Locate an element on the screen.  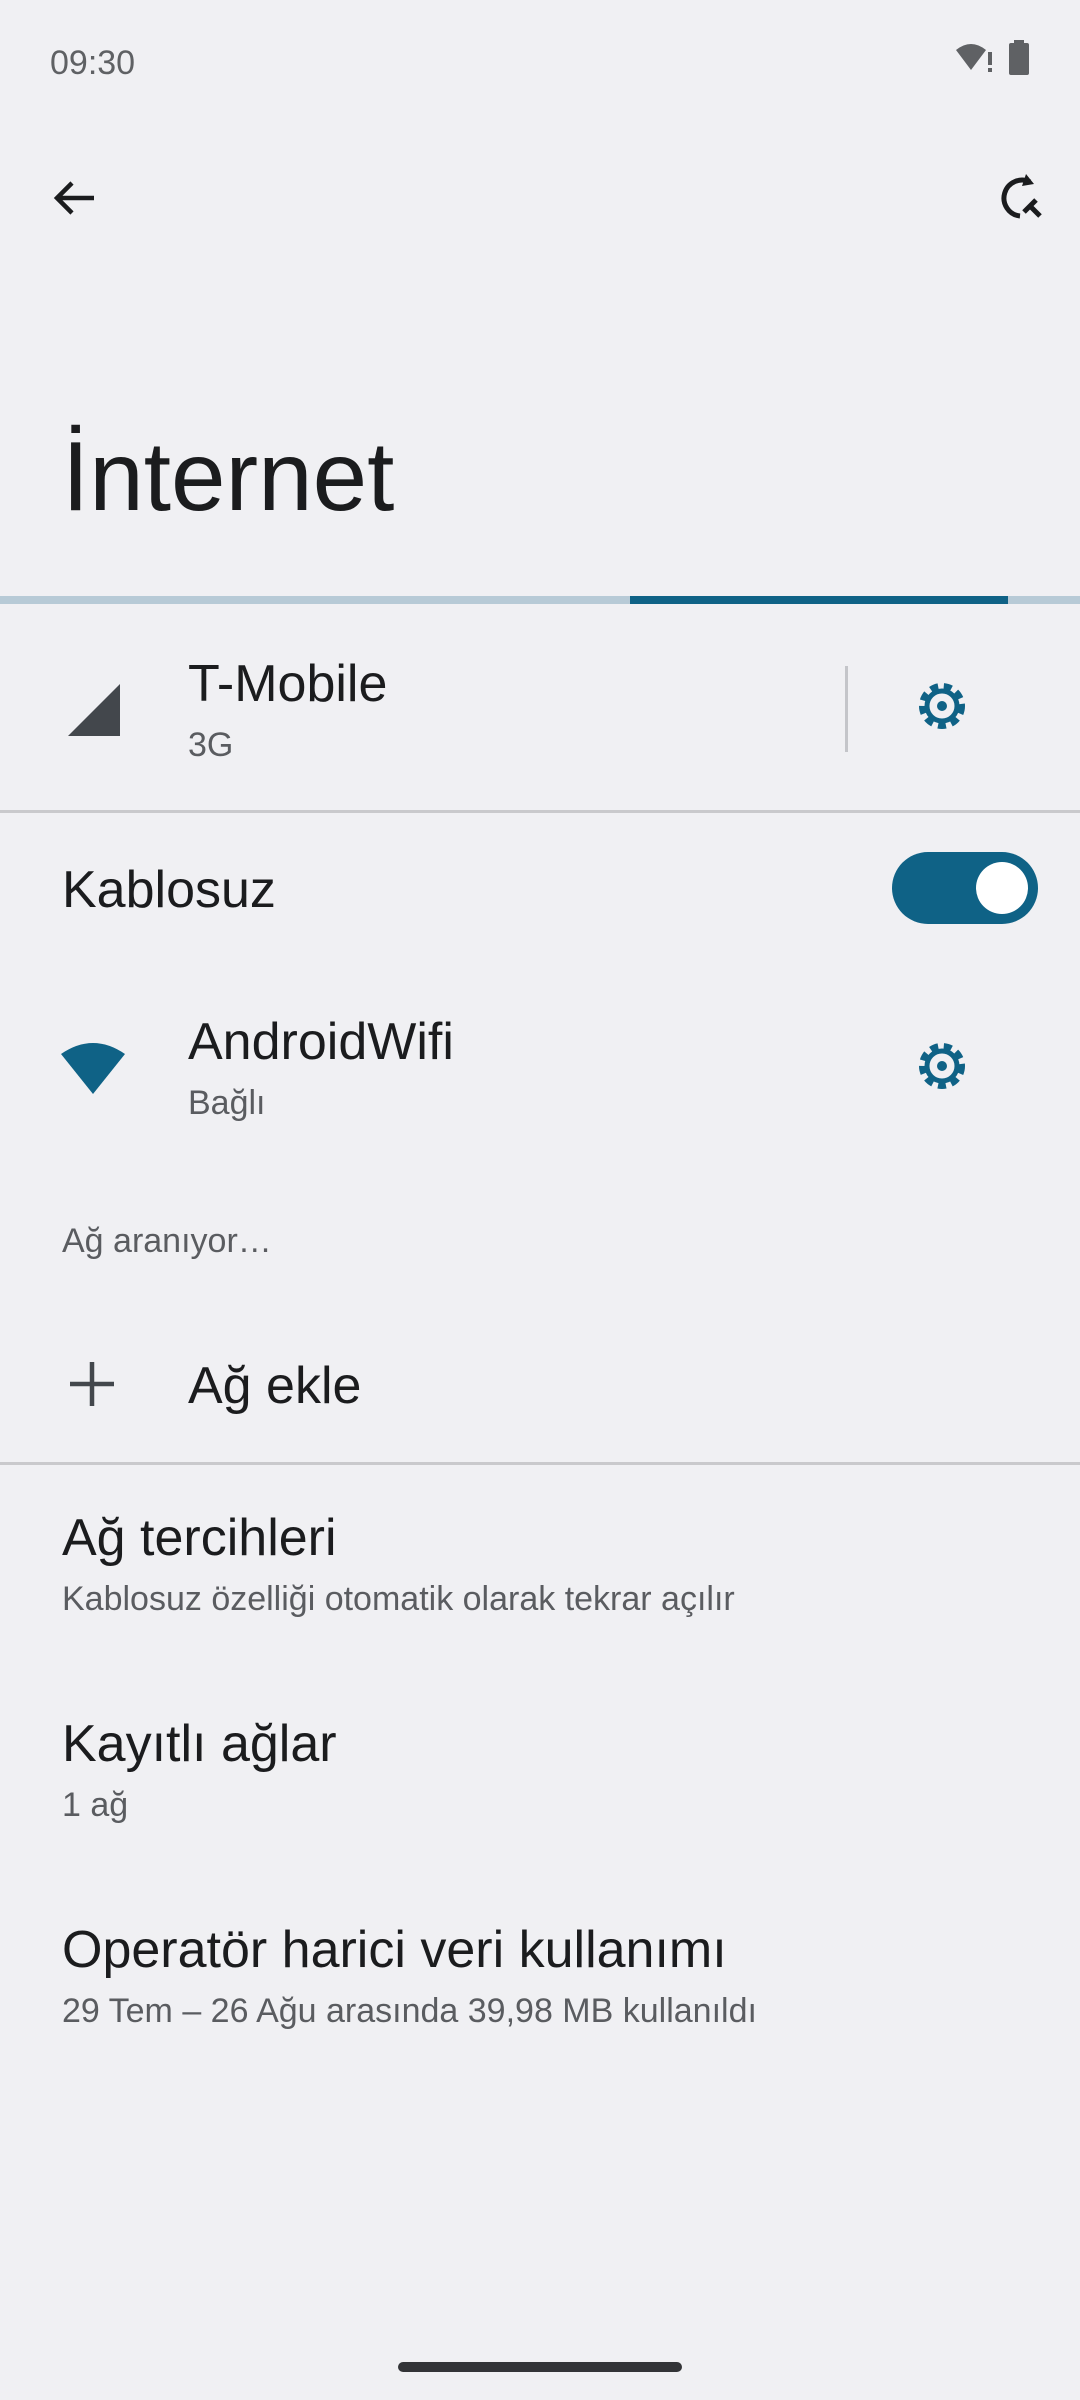
loading-progress-bar is located at coordinates (540, 600).